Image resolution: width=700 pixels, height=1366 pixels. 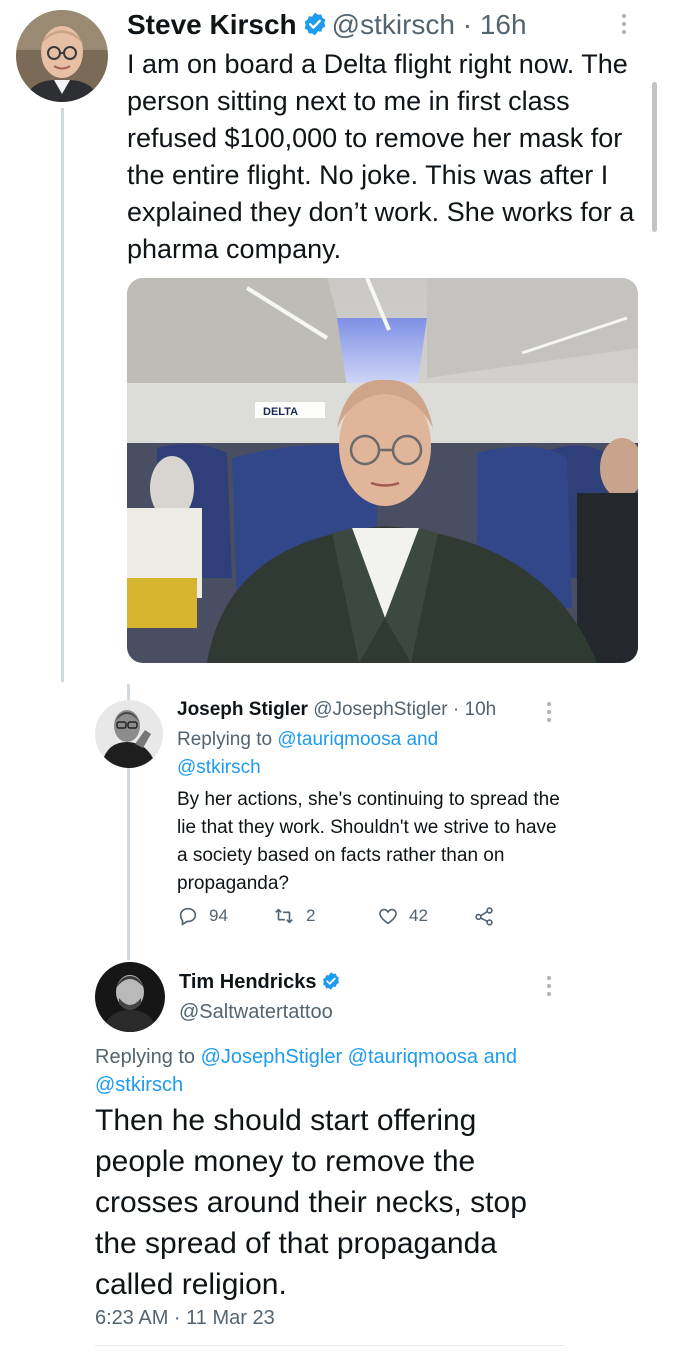 What do you see at coordinates (380, 709) in the screenshot?
I see `author-handle: @JosephStigler` at bounding box center [380, 709].